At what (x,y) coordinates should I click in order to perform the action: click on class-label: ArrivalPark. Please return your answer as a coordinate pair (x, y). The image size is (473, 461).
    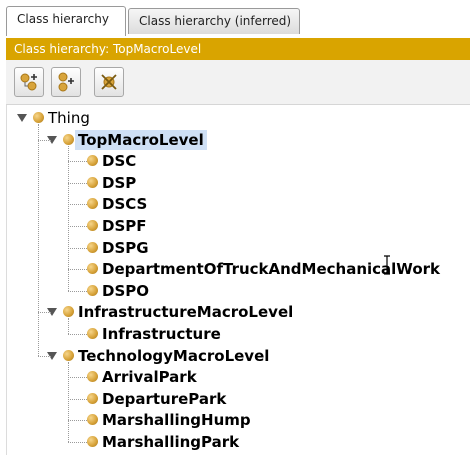
    Looking at the image, I should click on (149, 377).